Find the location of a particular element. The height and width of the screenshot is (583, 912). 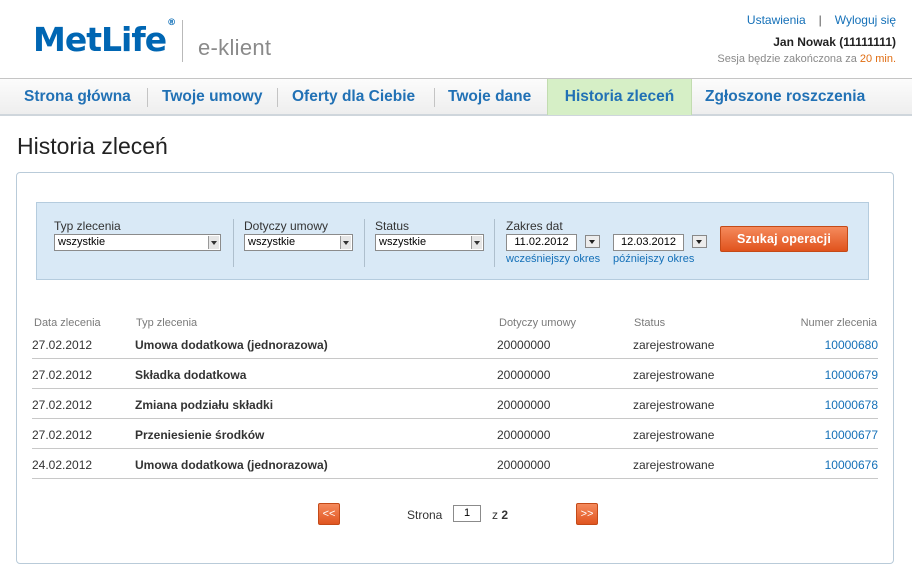

next-page-button: >> is located at coordinates (587, 514).